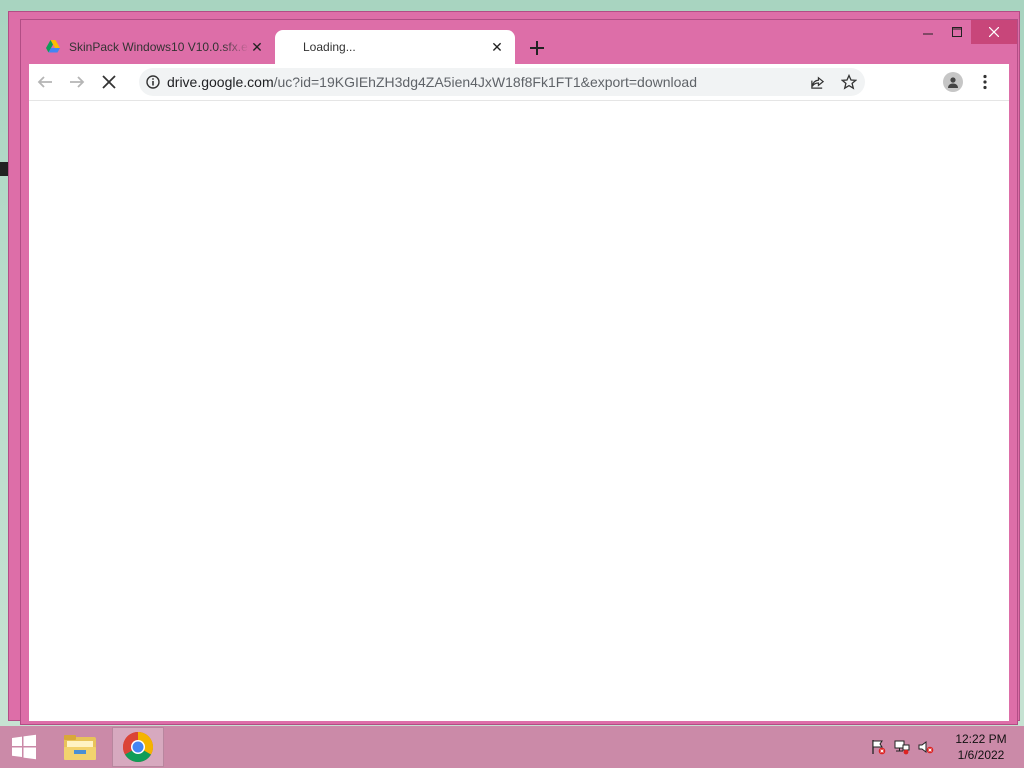 This screenshot has height=768, width=1024. Describe the element at coordinates (512, 747) in the screenshot. I see `taskbar: 12:22 PM 1/6/2022` at that location.